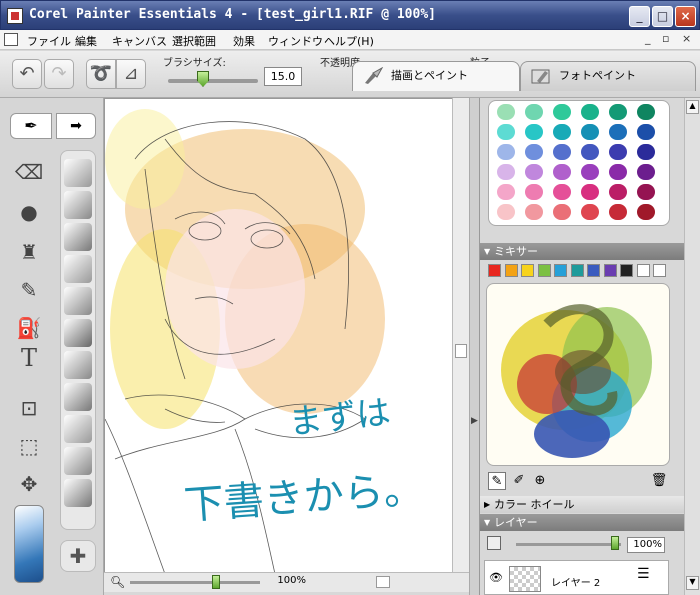  I want to click on brush-size-slider-thumb, so click(203, 79).